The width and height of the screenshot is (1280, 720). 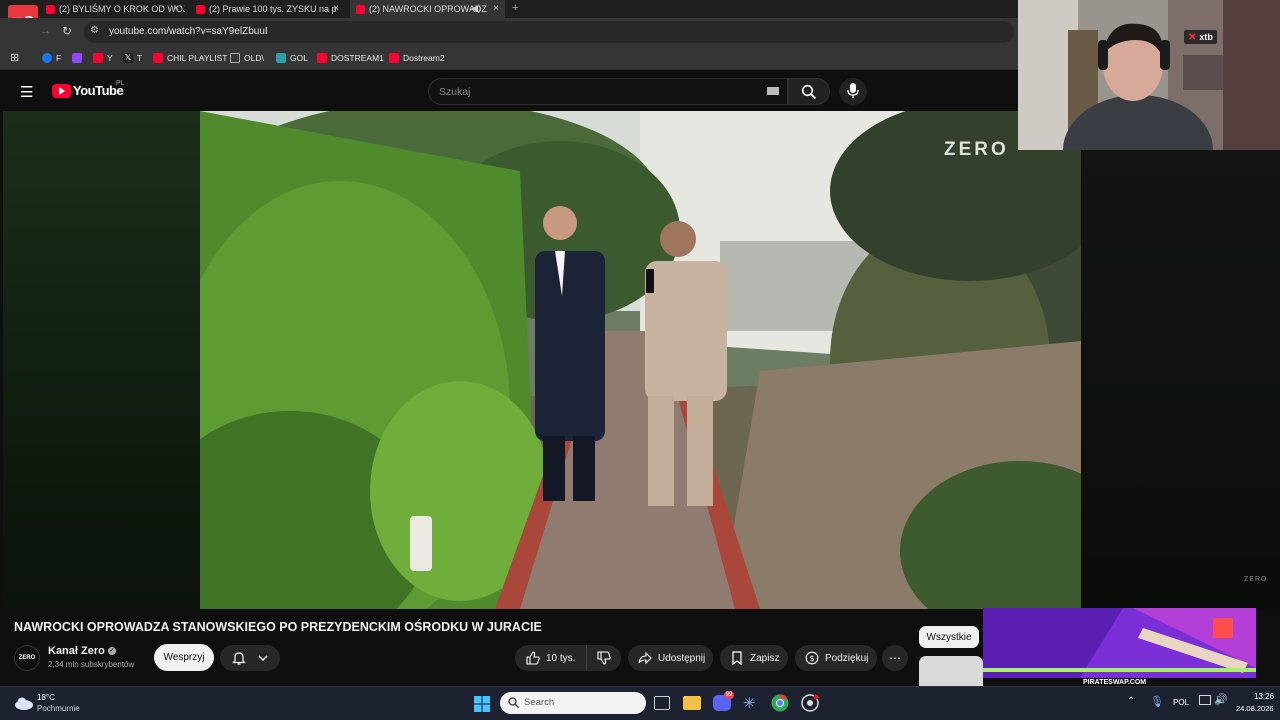 I want to click on bookmark-label: OLD\, so click(x=254, y=58).